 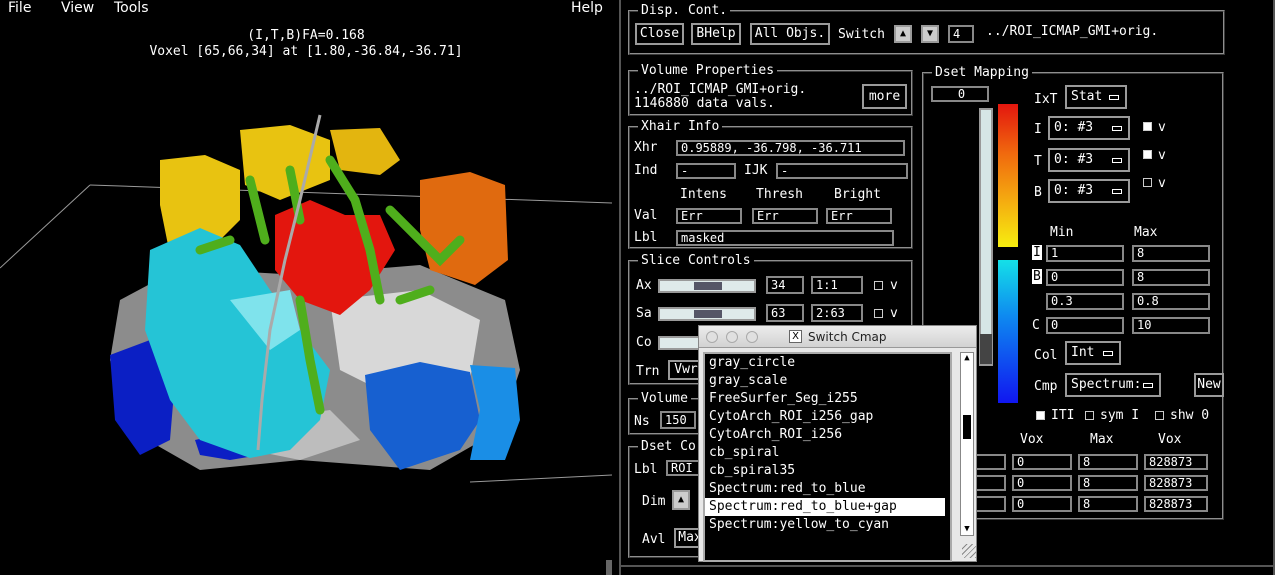 I want to click on threshold-value-field: 0, so click(x=960, y=94).